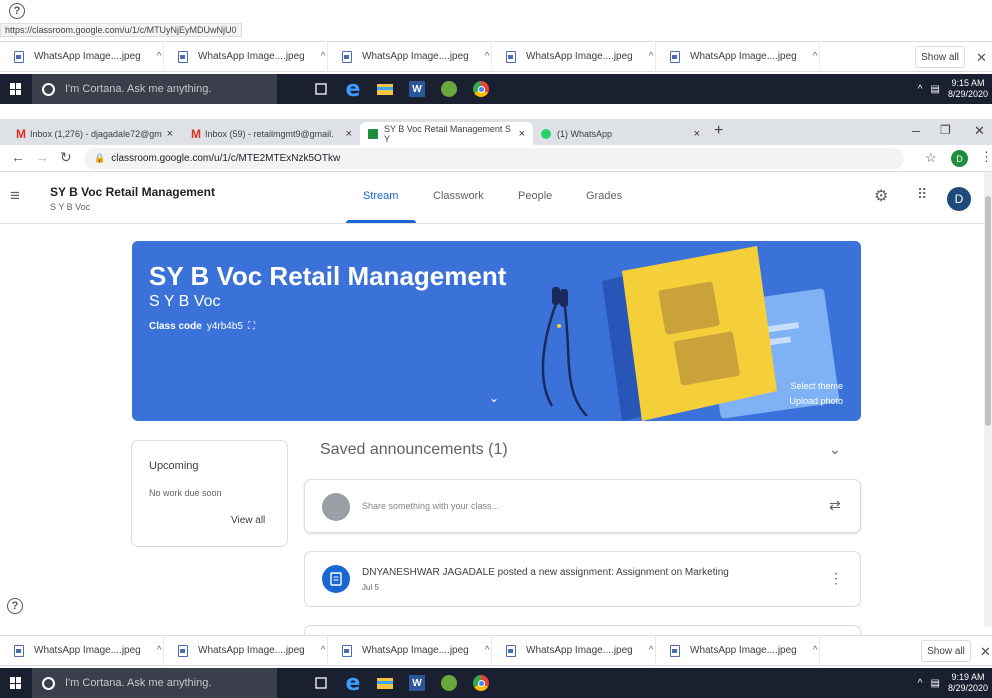  I want to click on minimize-button: –, so click(916, 130).